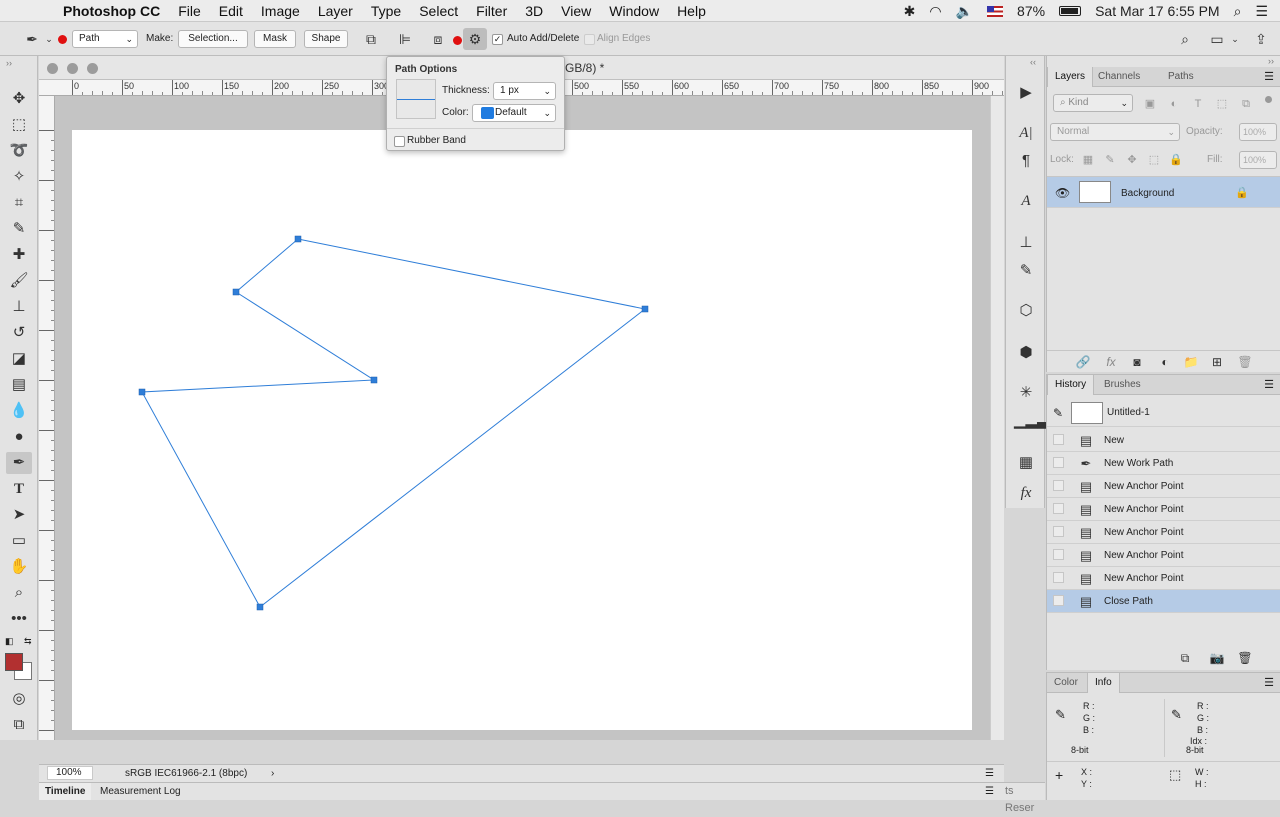 The width and height of the screenshot is (1280, 817). I want to click on menu-help: Help, so click(691, 11).